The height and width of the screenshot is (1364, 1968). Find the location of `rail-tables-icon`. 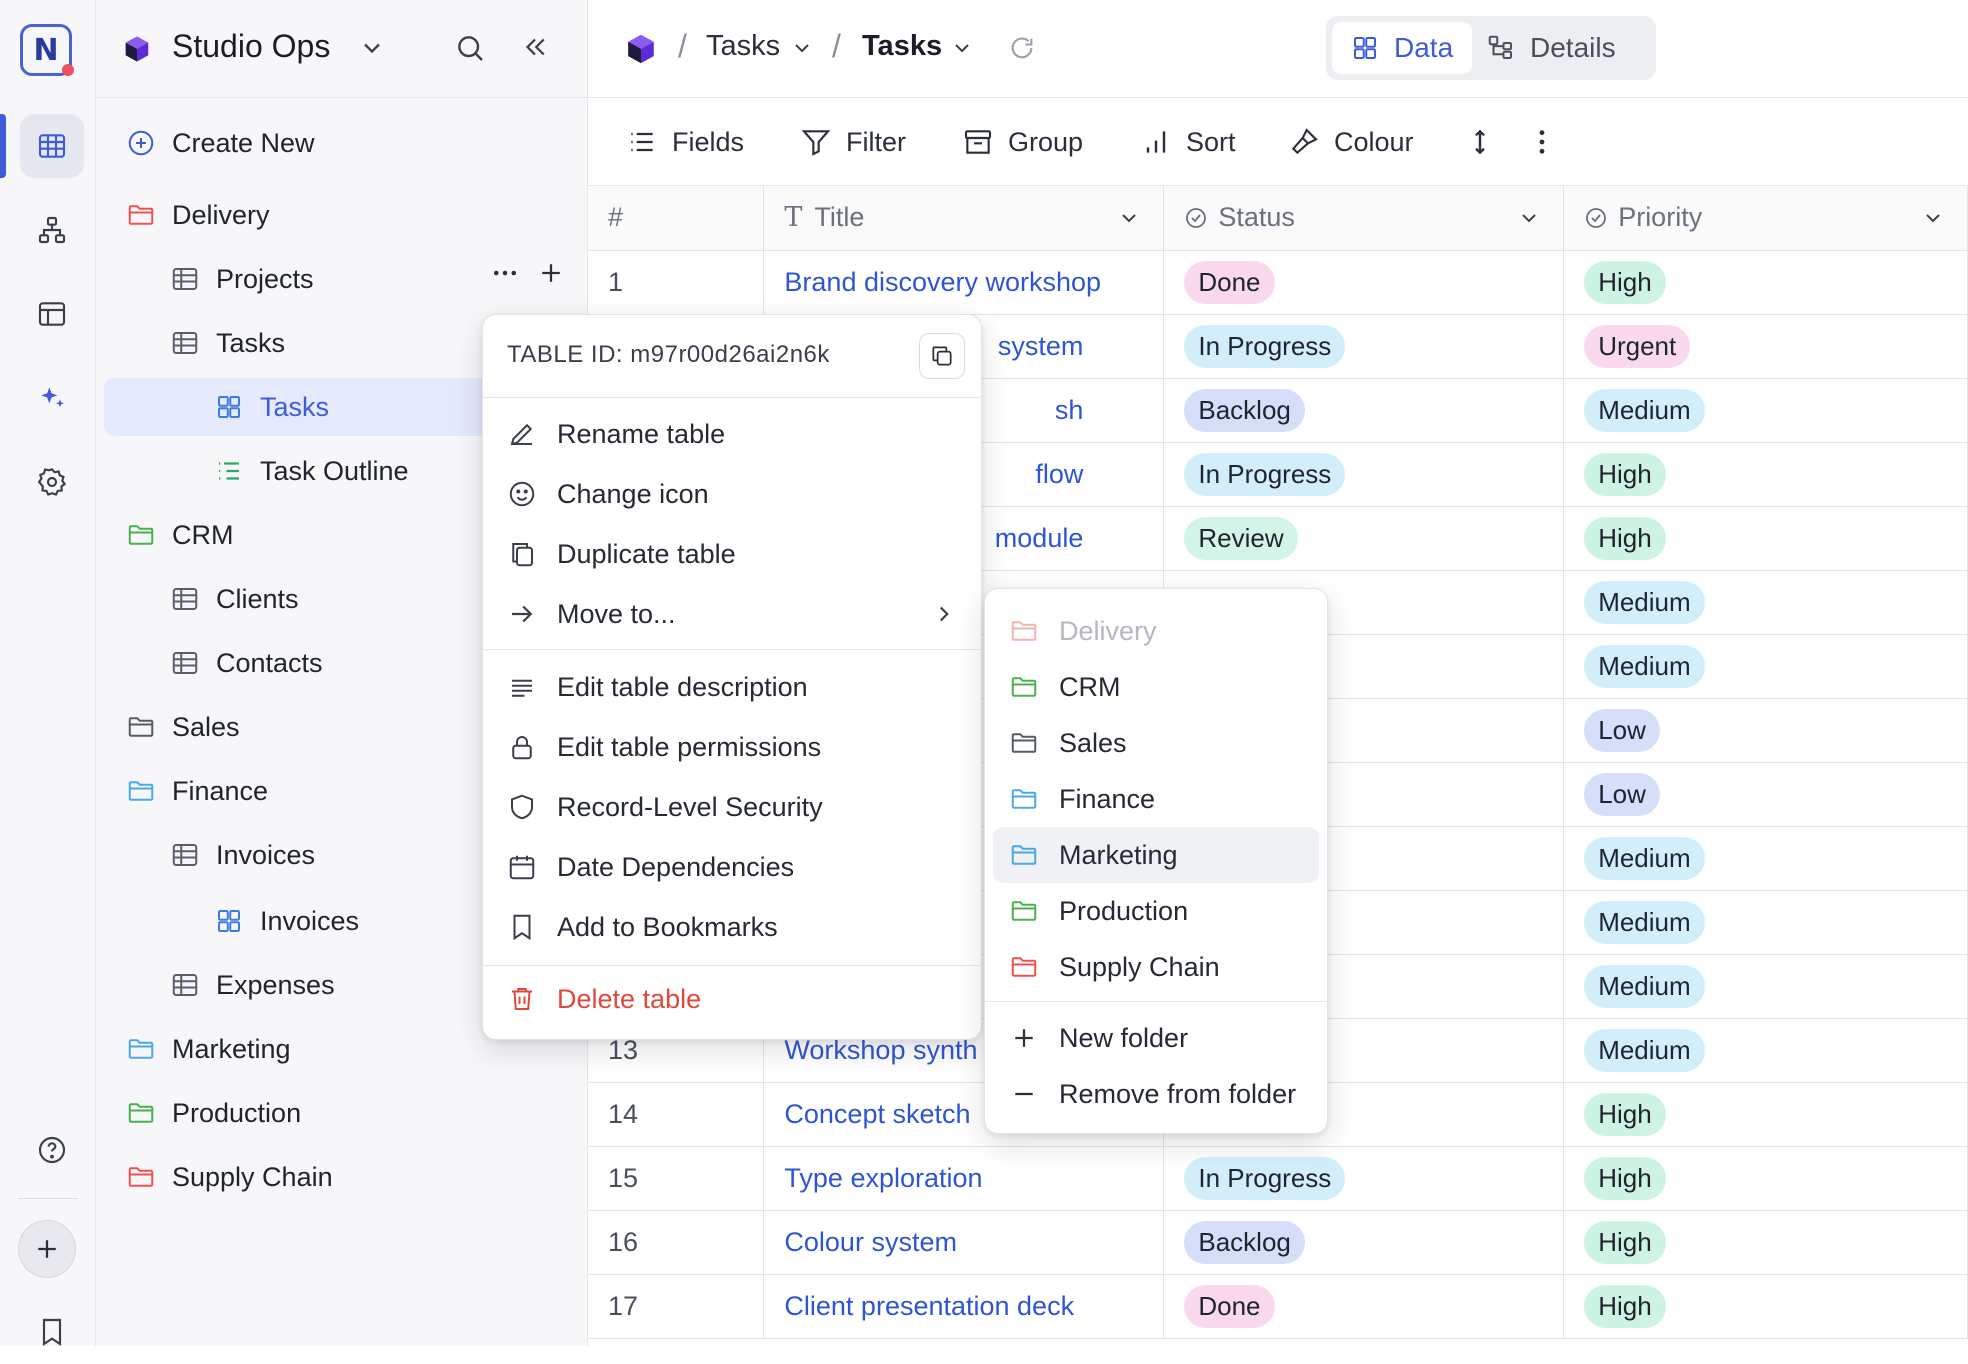

rail-tables-icon is located at coordinates (52, 146).